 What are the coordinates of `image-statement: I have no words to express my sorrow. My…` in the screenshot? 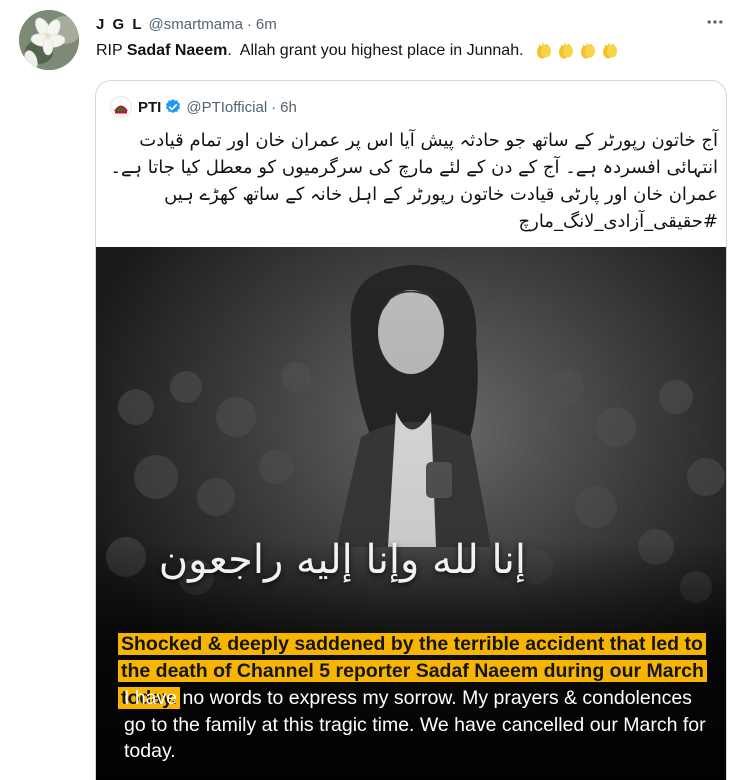 It's located at (415, 724).